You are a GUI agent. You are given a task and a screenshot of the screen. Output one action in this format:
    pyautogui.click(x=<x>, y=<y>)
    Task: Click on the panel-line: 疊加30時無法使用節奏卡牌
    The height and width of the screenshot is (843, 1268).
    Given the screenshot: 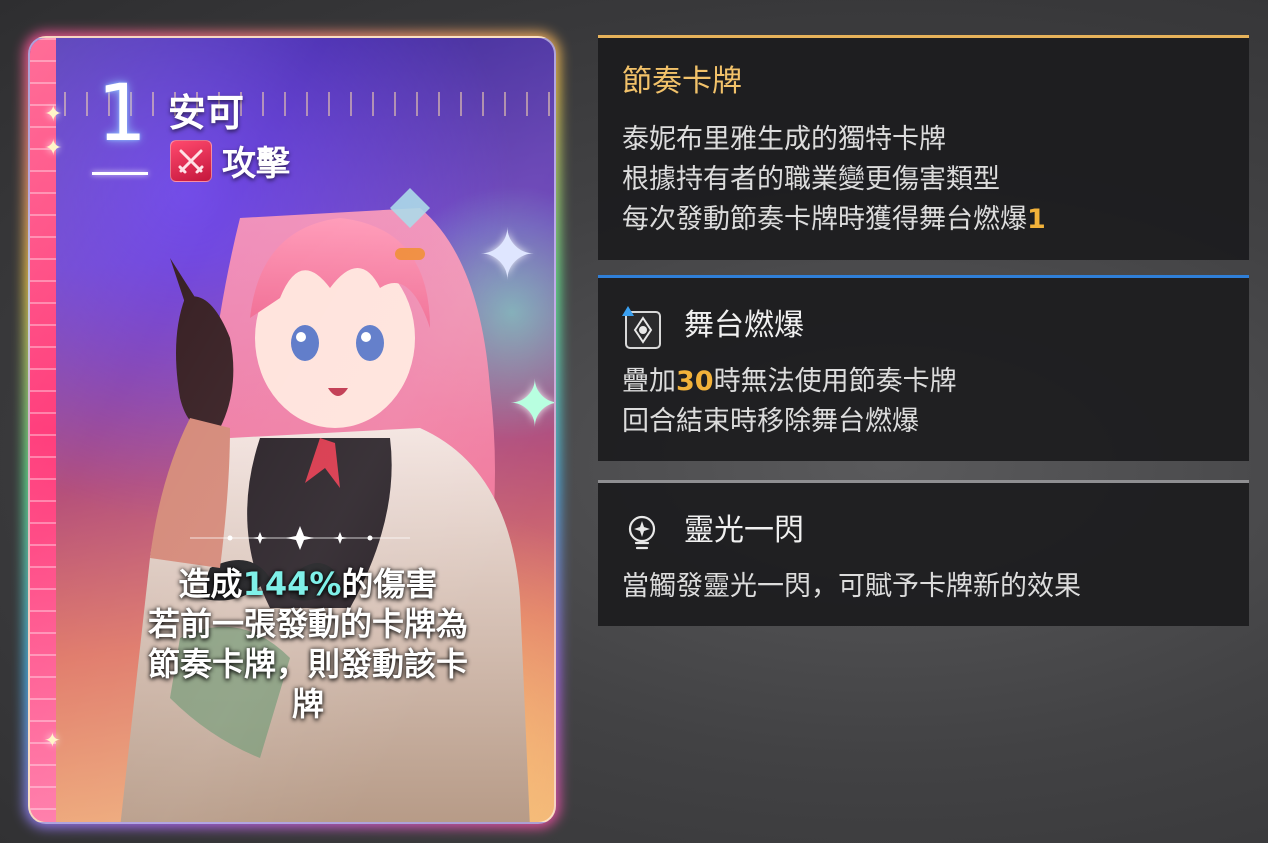 What is the action you would take?
    pyautogui.click(x=789, y=381)
    